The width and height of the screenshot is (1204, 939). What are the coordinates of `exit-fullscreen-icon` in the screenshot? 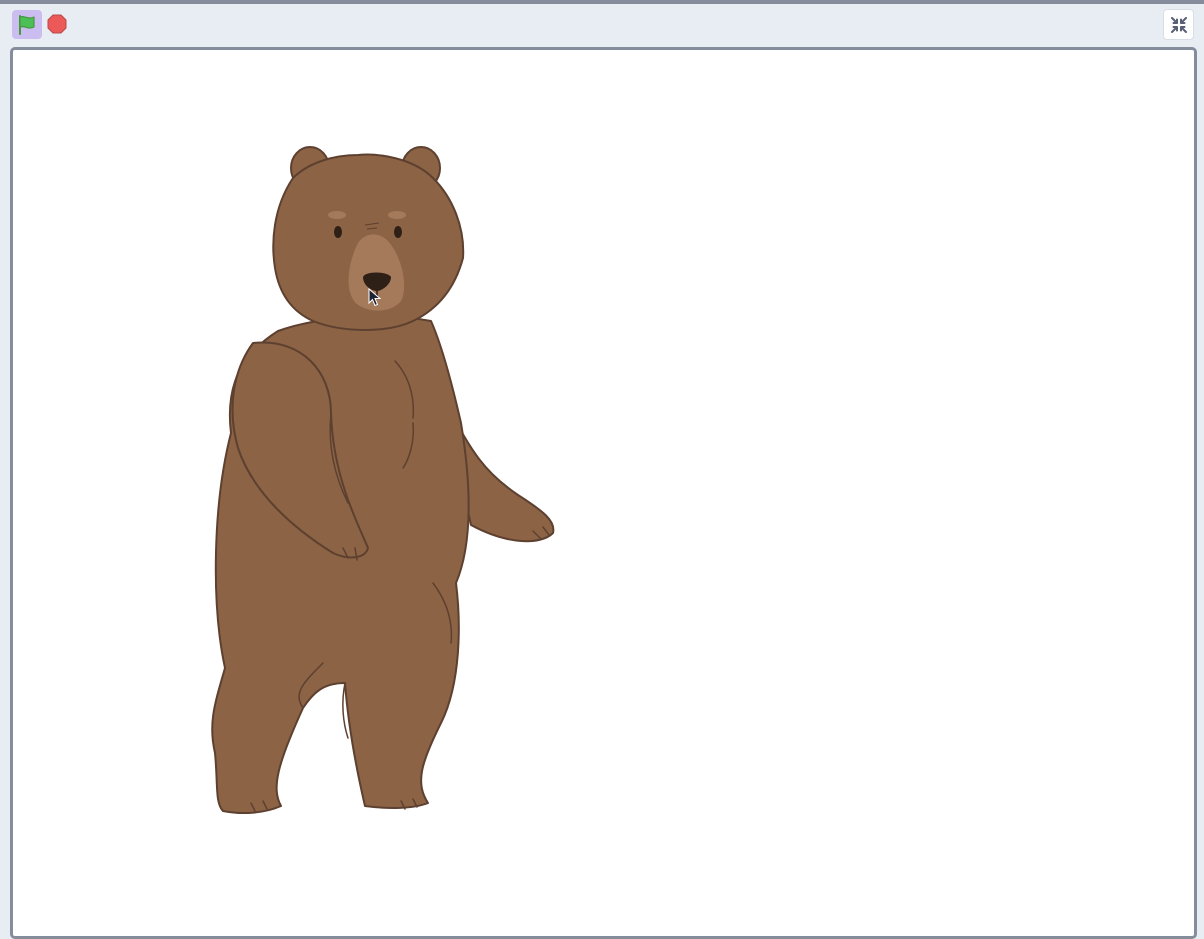 It's located at (1178, 24).